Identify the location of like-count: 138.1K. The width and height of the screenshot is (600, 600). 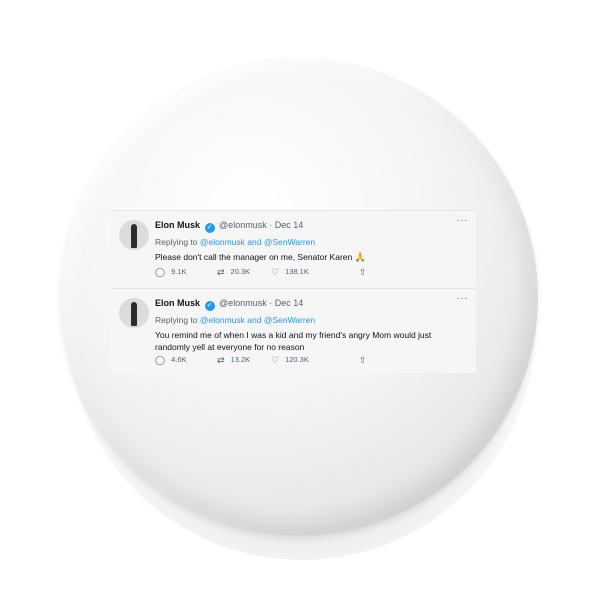
(297, 271).